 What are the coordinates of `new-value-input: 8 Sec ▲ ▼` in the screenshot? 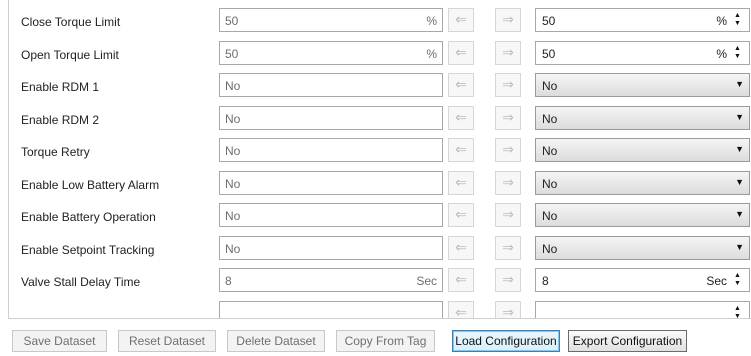 It's located at (642, 280).